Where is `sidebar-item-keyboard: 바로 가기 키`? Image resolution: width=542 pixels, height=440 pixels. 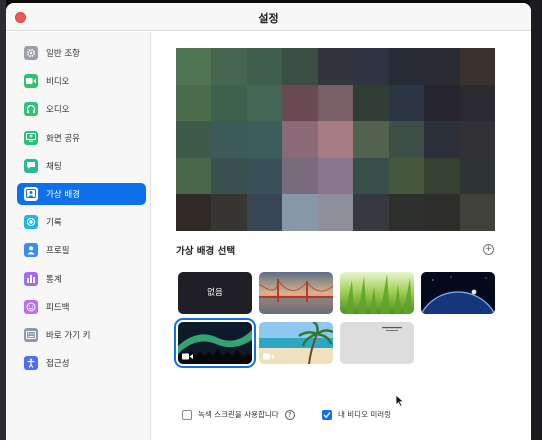 sidebar-item-keyboard: 바로 가기 키 is located at coordinates (81, 335).